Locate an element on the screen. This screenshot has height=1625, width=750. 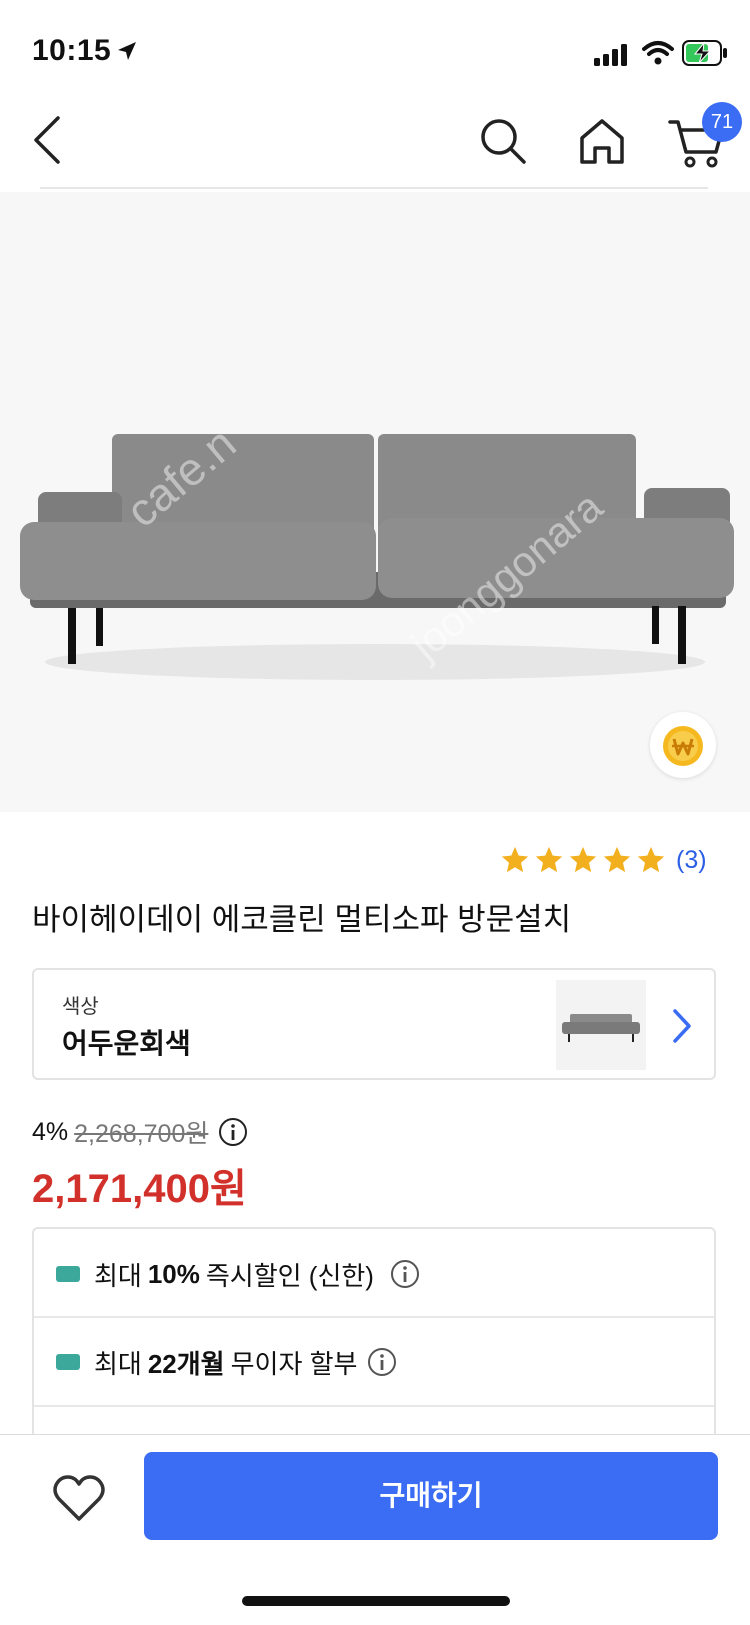
benefit-installment: 최대 22개월 무이자 할부 is located at coordinates (374, 1362).